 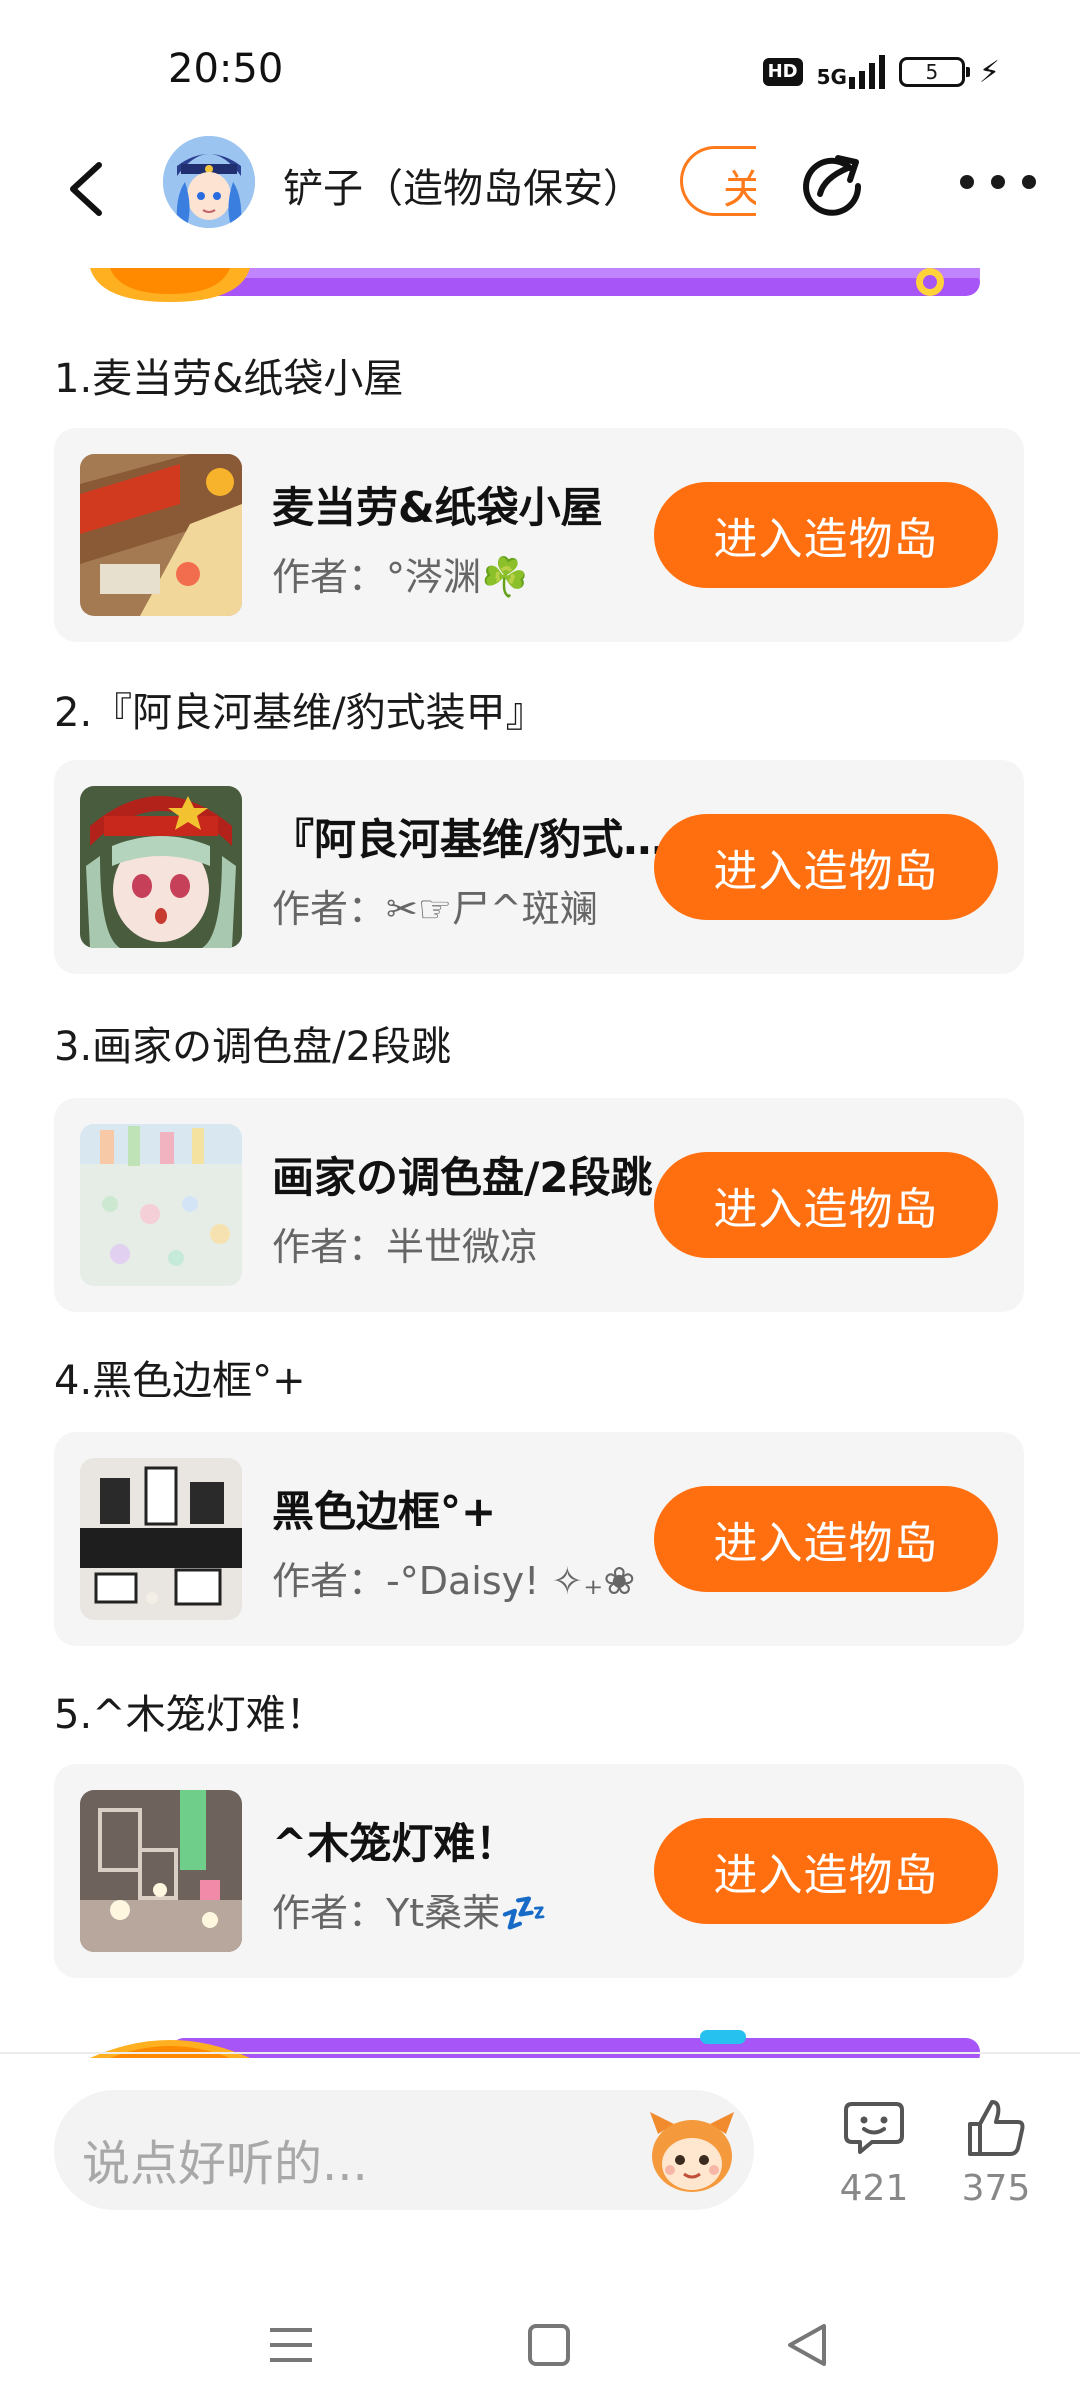 I want to click on game-name: 麦当劳&纸袋小屋, so click(x=437, y=507).